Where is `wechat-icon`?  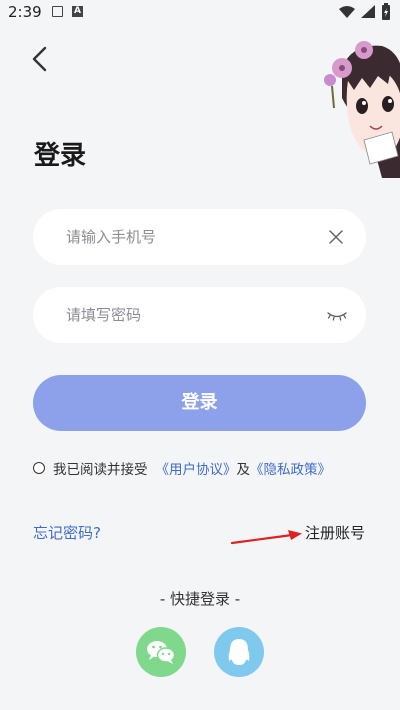
wechat-icon is located at coordinates (161, 652).